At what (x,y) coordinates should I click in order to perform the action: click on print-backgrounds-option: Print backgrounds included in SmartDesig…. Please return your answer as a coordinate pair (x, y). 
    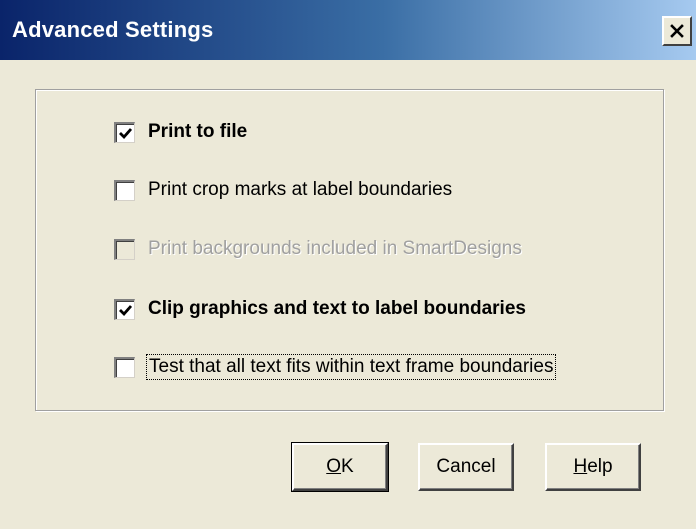
    Looking at the image, I should click on (318, 249).